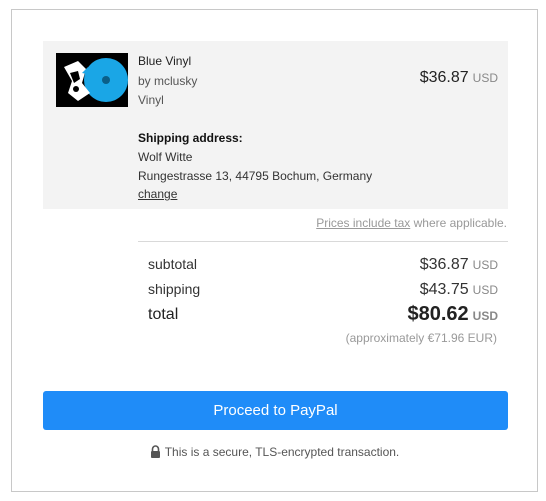  What do you see at coordinates (255, 176) in the screenshot?
I see `shipping-address: Rungestrasse 13, 44795 Bochum, Germany` at bounding box center [255, 176].